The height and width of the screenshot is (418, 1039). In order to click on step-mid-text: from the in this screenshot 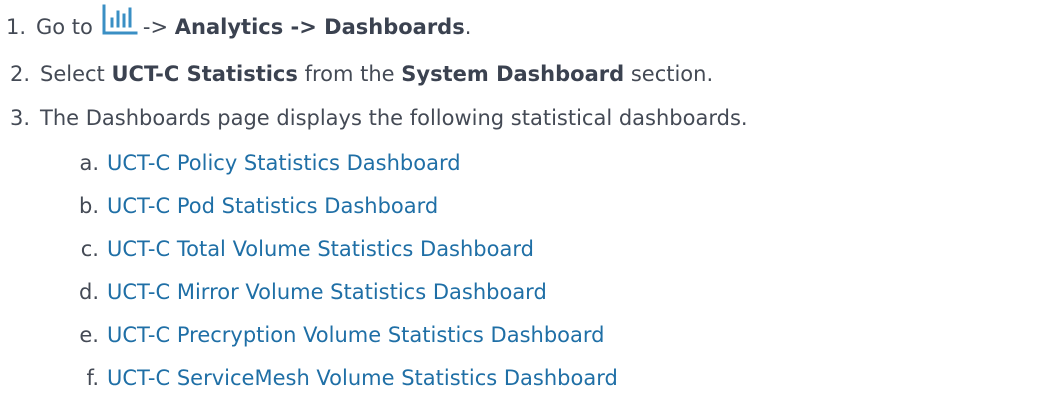, I will do `click(349, 74)`.